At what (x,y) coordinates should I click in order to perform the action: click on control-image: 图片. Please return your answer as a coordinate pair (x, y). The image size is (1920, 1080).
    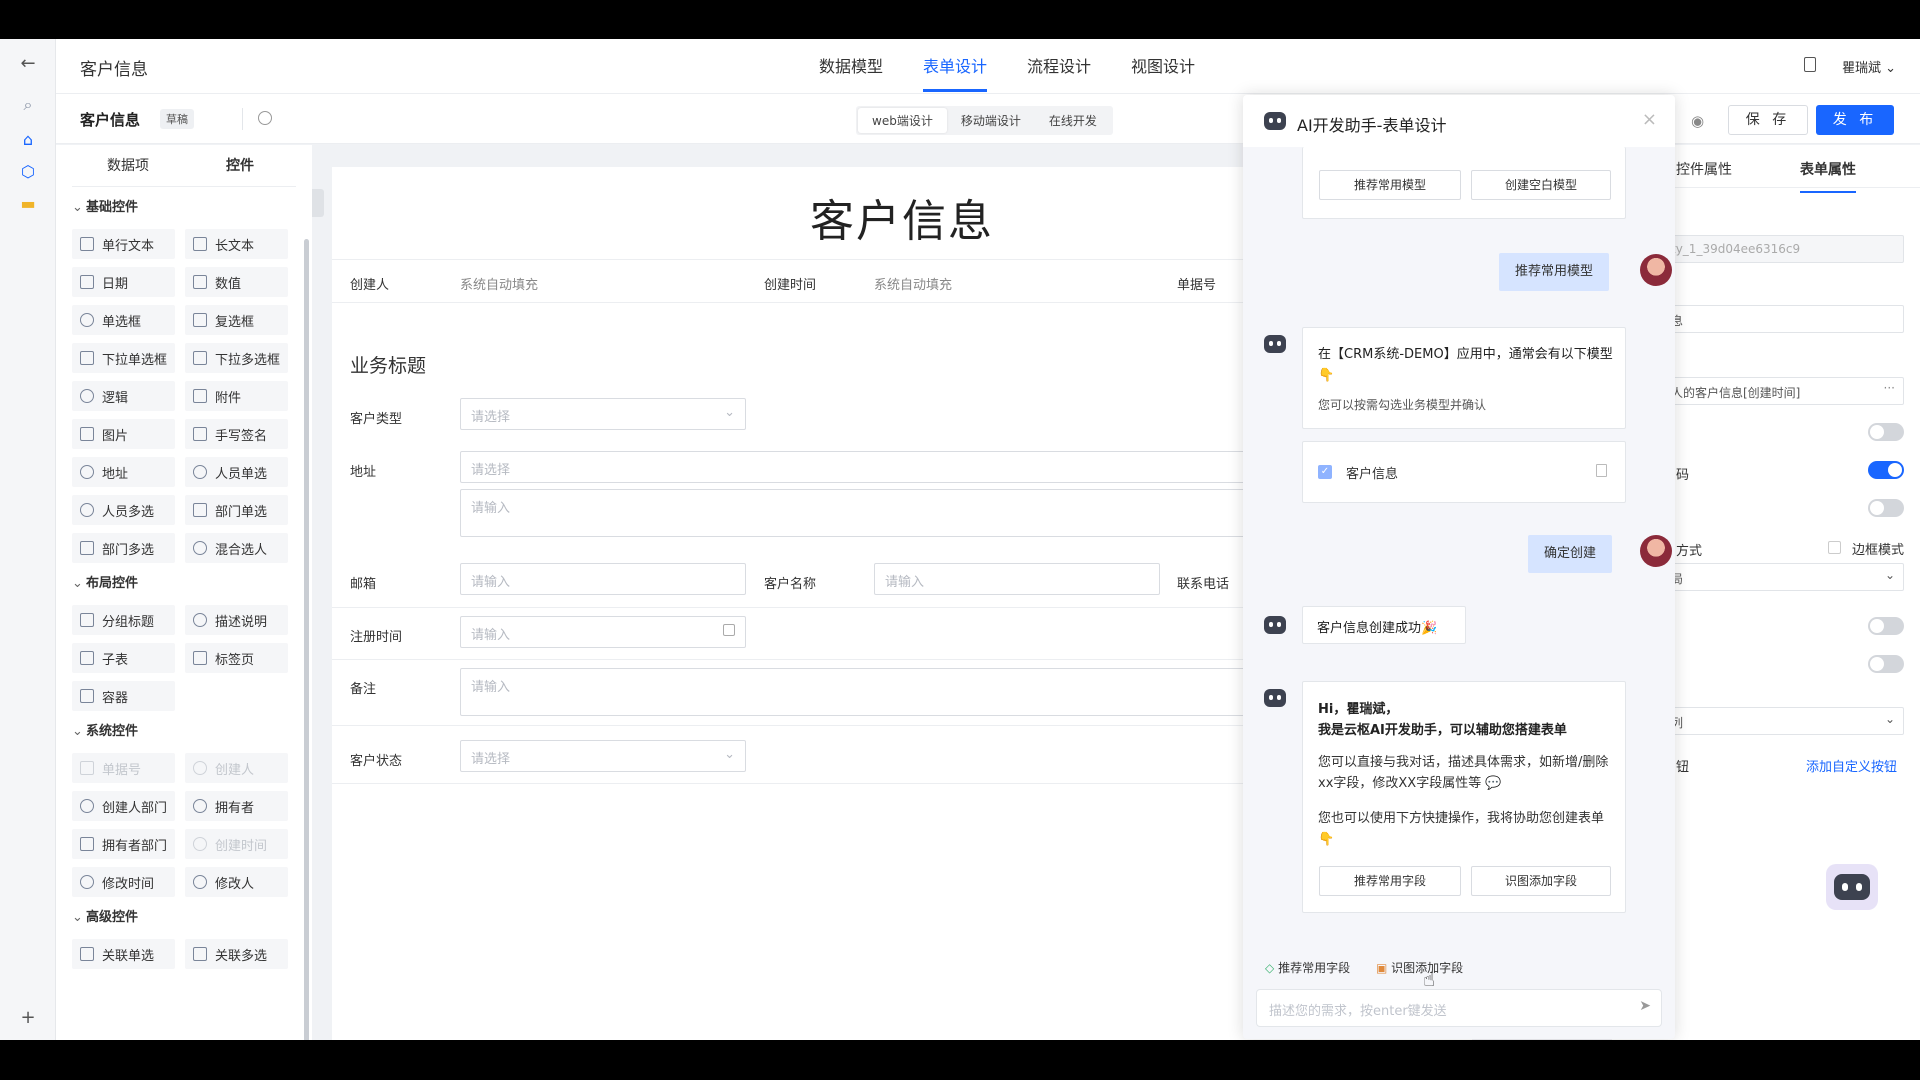
    Looking at the image, I should click on (123, 434).